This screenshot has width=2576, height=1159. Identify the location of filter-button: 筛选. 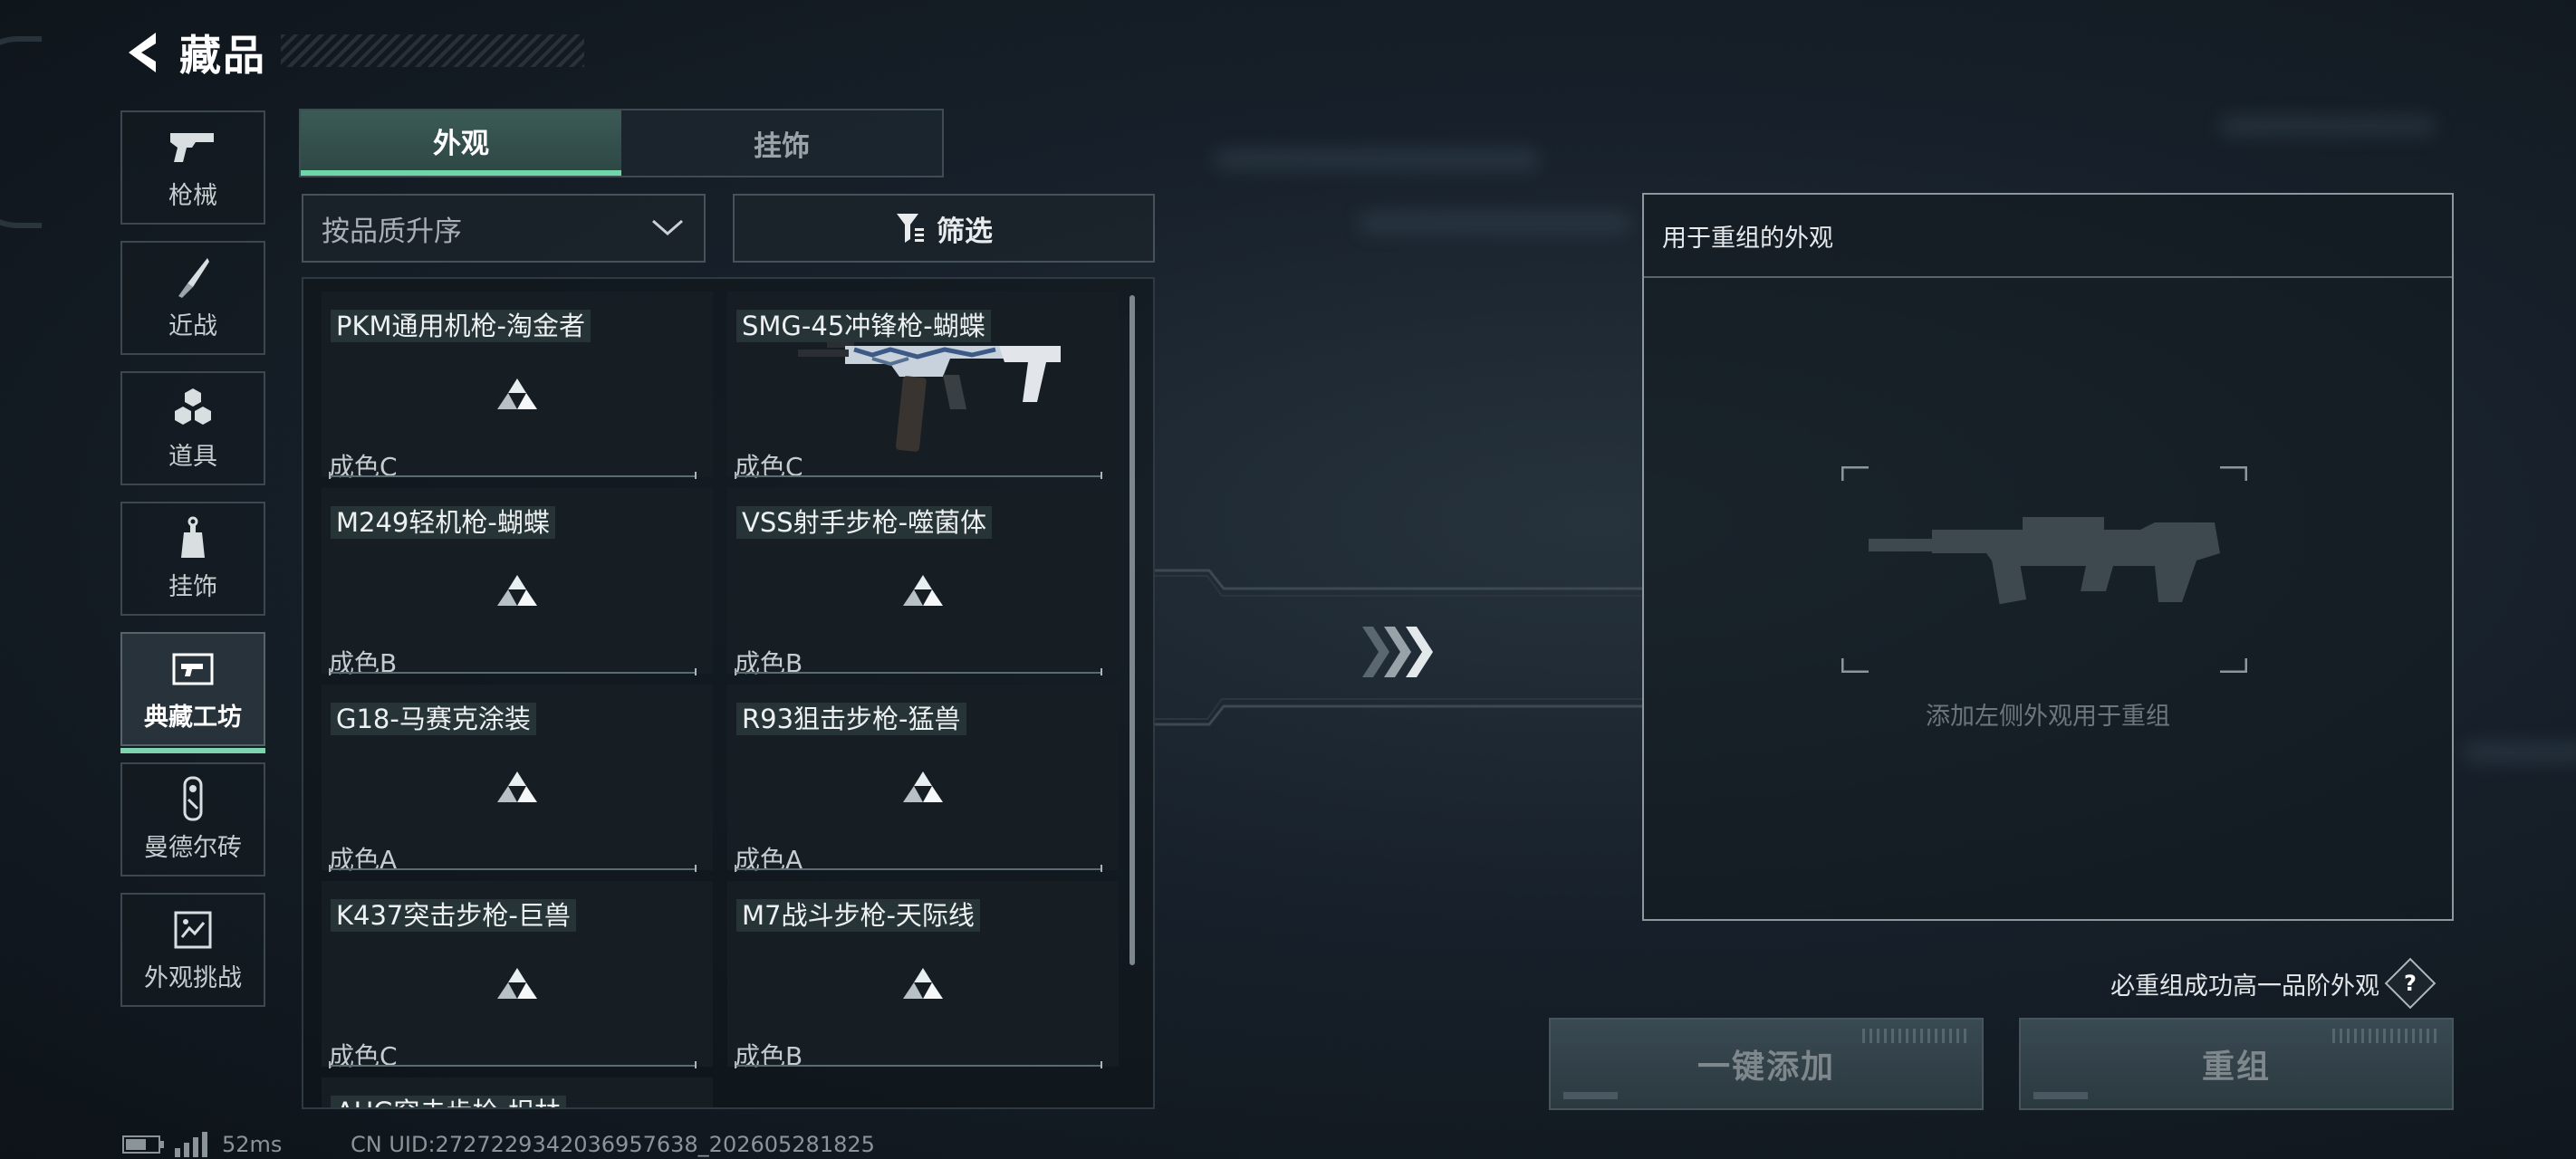
(944, 228).